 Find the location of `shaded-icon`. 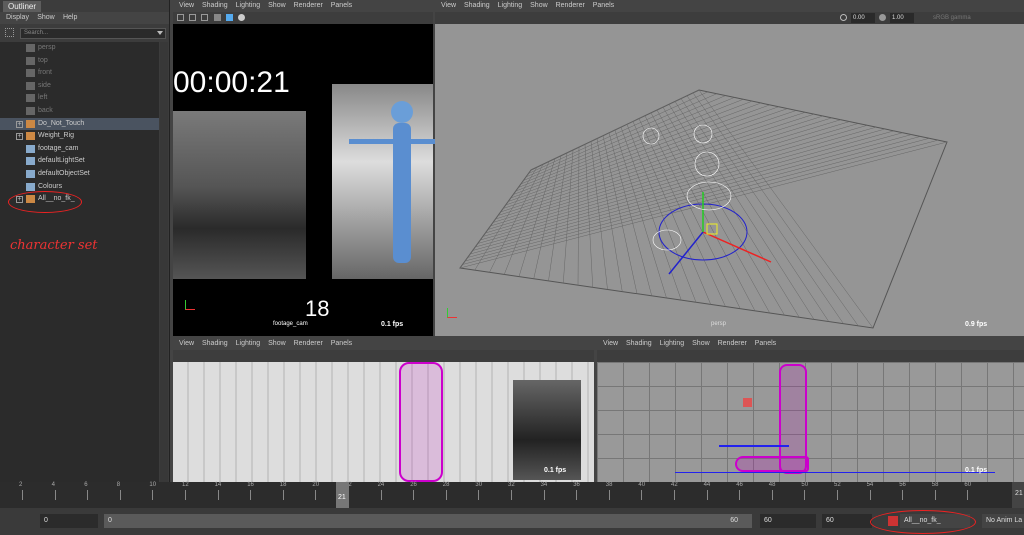

shaded-icon is located at coordinates (217, 17).